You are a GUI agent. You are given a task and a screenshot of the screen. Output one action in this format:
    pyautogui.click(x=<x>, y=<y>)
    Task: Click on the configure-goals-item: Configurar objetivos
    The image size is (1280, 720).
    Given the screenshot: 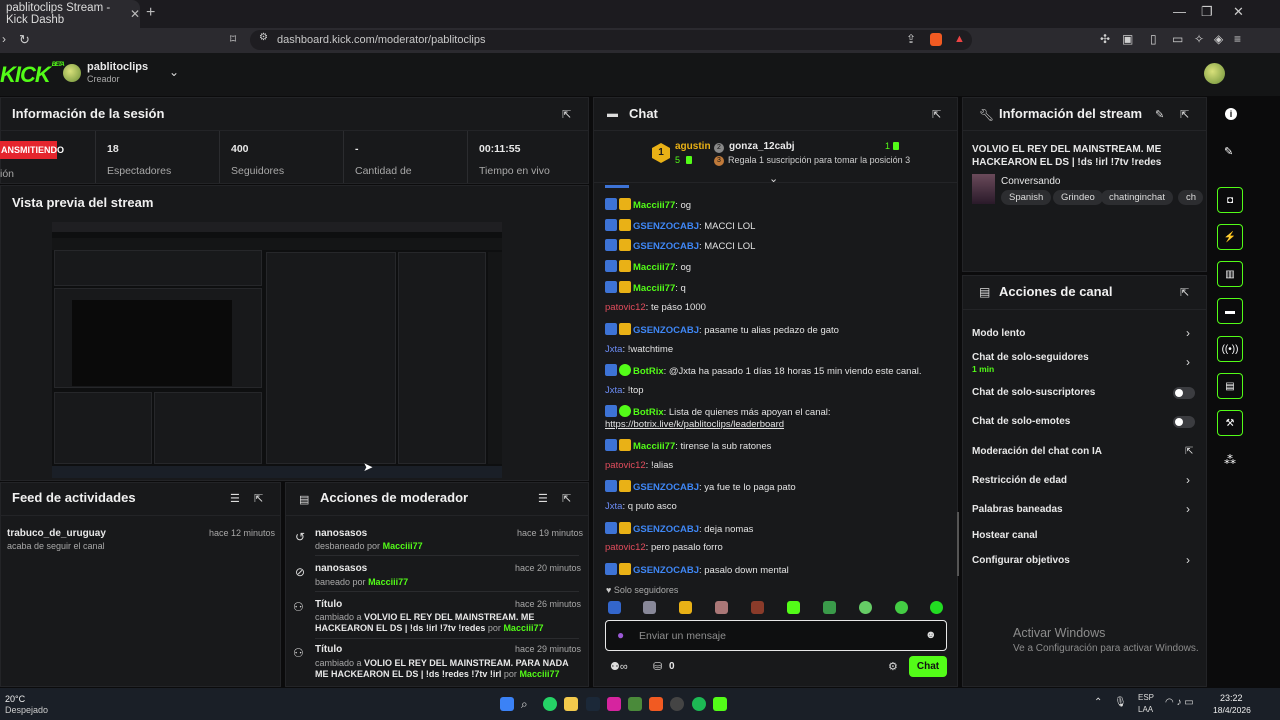 What is the action you would take?
    pyautogui.click(x=1021, y=560)
    